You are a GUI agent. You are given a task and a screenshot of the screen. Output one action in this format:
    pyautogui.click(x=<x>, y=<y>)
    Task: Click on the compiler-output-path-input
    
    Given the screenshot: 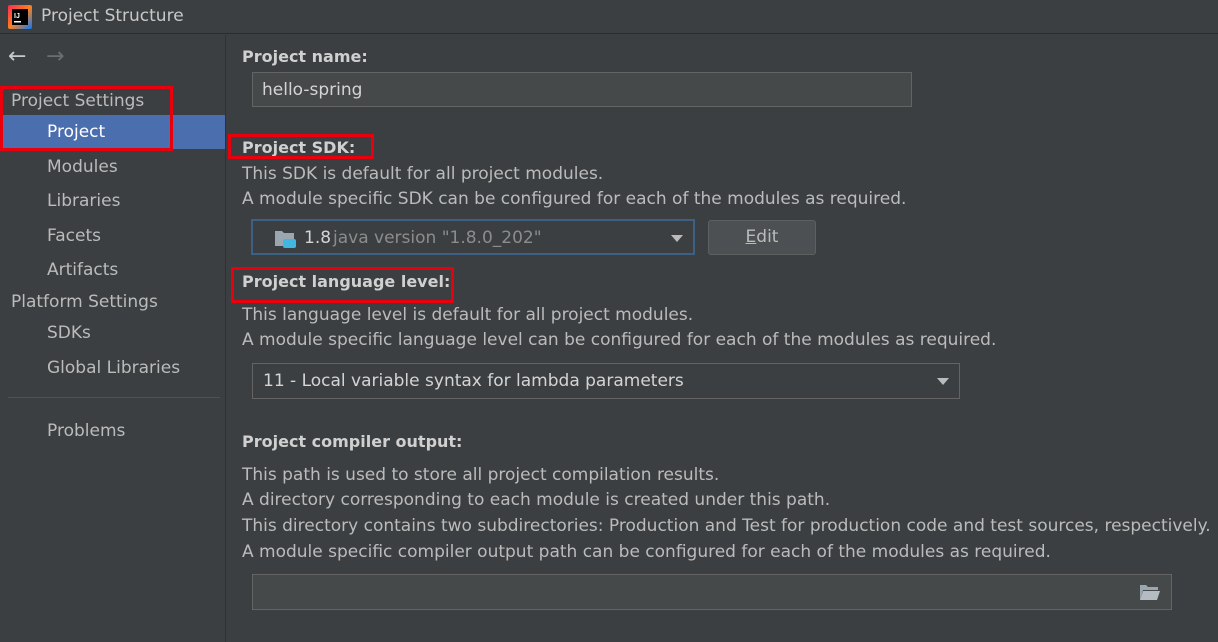 What is the action you would take?
    pyautogui.click(x=712, y=592)
    